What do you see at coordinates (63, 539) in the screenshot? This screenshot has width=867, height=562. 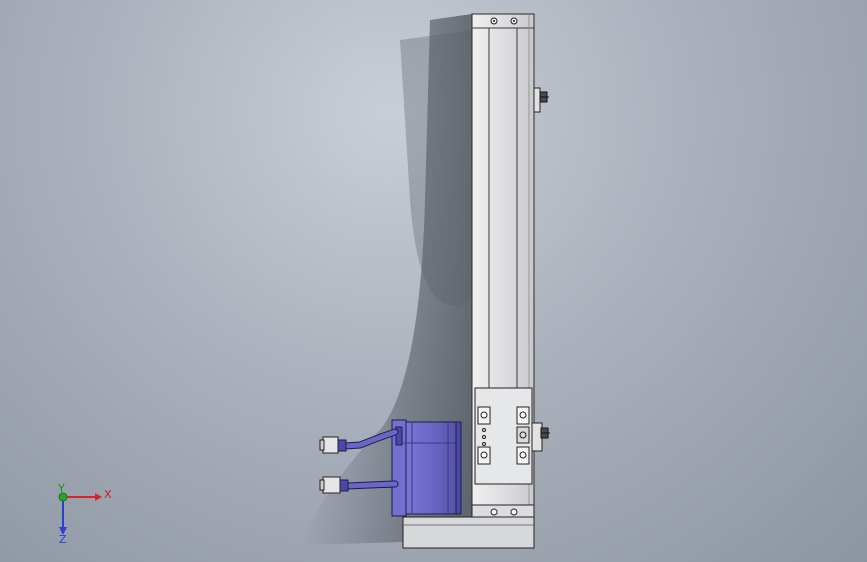 I see `triad-z-label: Z` at bounding box center [63, 539].